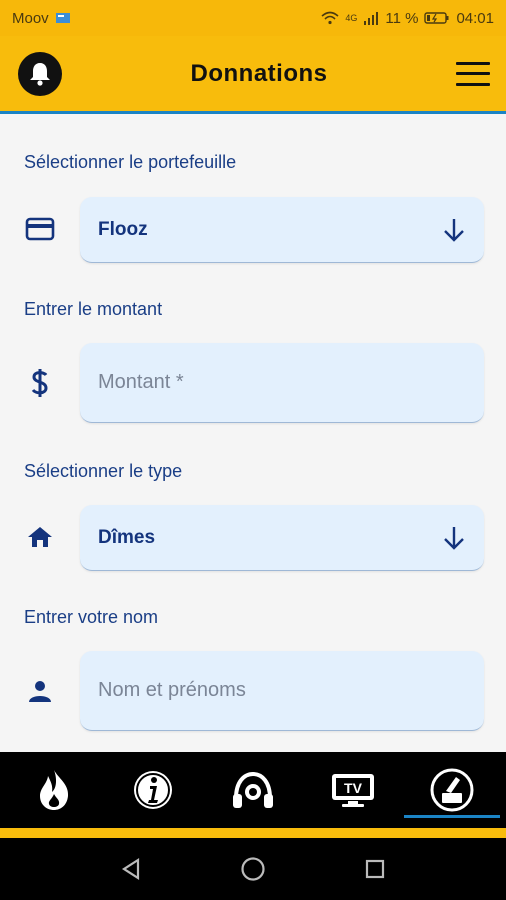 This screenshot has width=506, height=900. Describe the element at coordinates (40, 691) in the screenshot. I see `person-icon` at that location.